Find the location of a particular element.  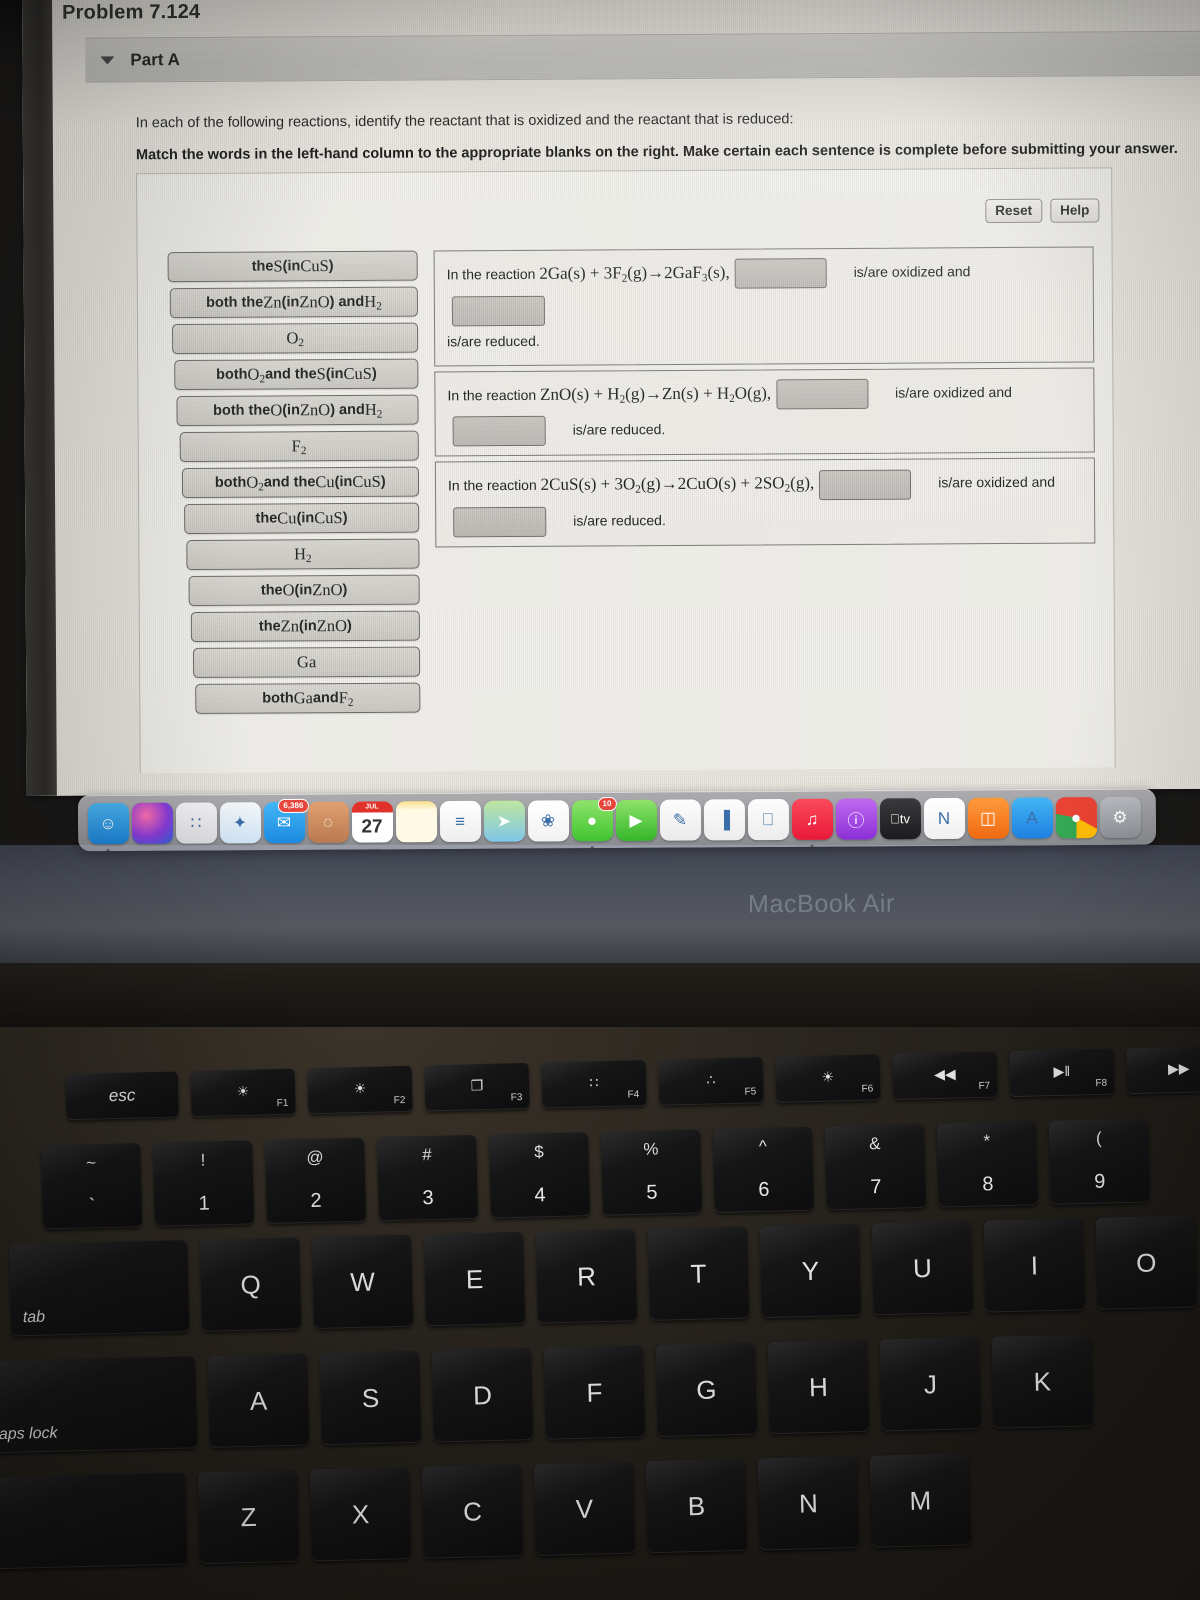

key-f: F is located at coordinates (594, 1392).